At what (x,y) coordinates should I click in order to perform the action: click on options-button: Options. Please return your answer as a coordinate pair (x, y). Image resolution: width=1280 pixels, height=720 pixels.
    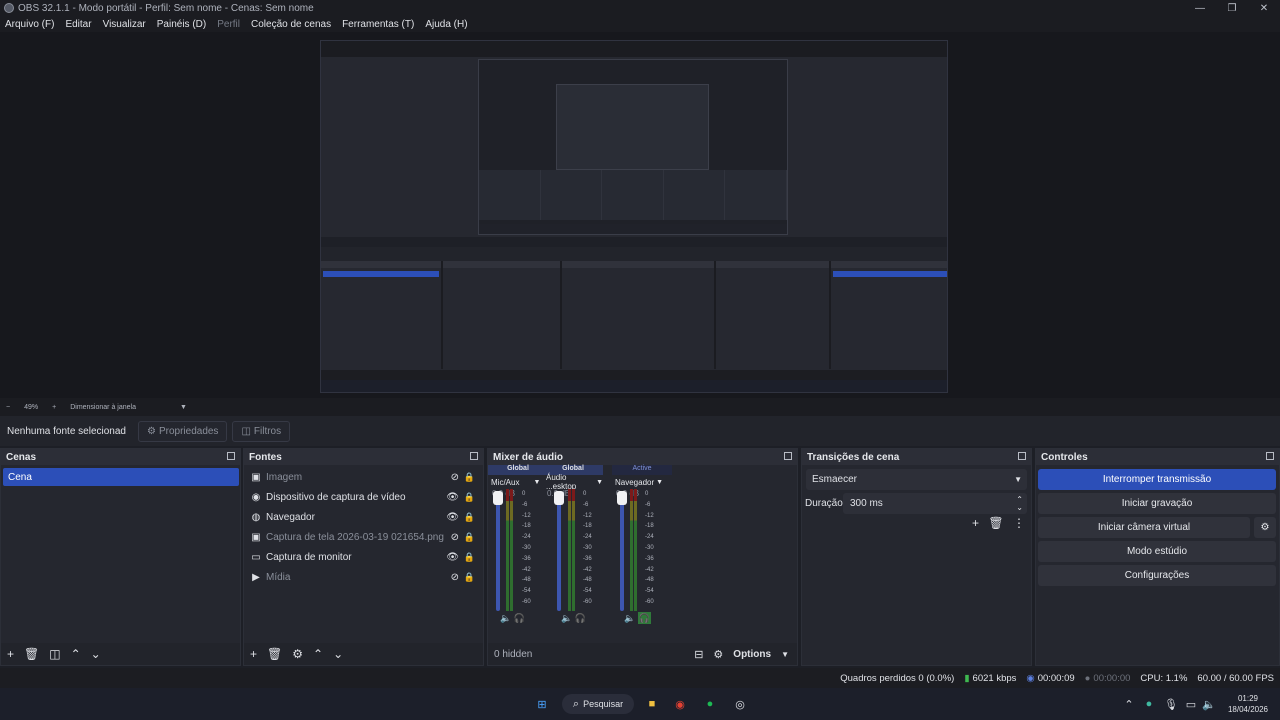
    Looking at the image, I should click on (752, 654).